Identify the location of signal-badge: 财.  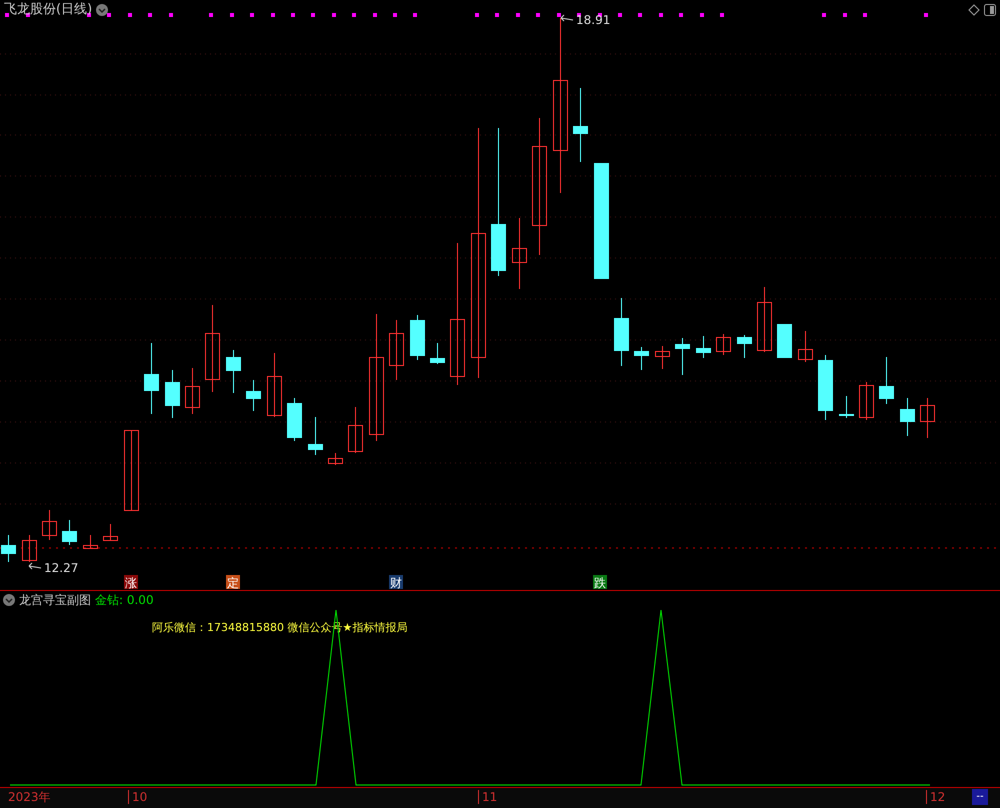
(396, 582).